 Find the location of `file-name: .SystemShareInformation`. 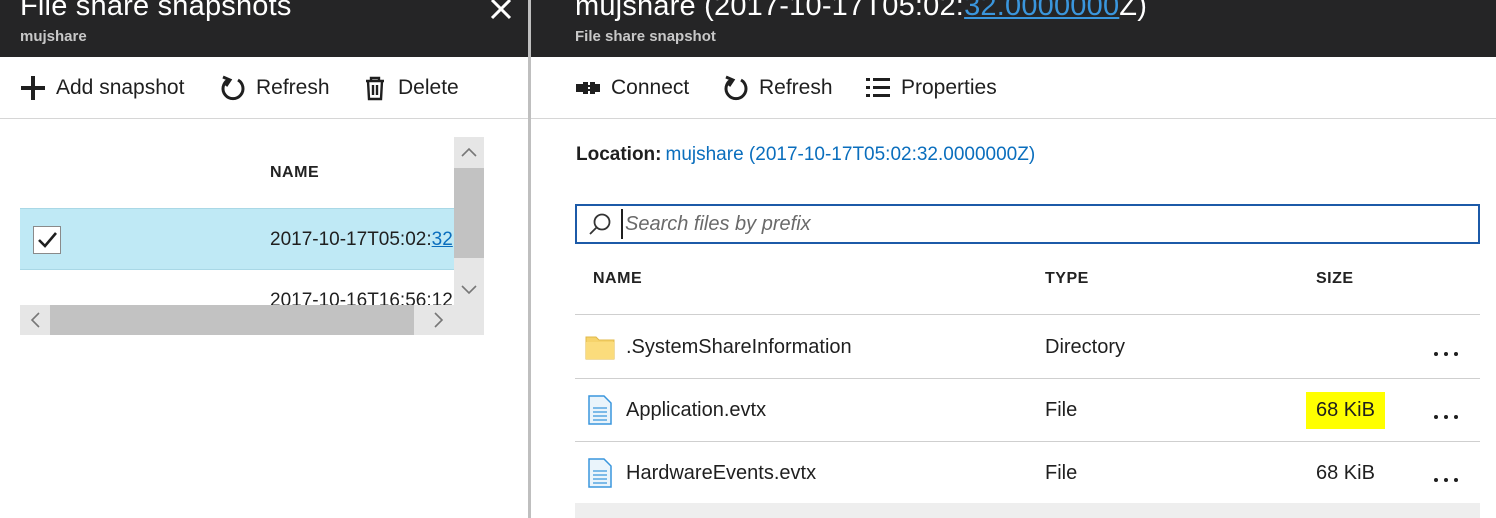

file-name: .SystemShareInformation is located at coordinates (739, 347).